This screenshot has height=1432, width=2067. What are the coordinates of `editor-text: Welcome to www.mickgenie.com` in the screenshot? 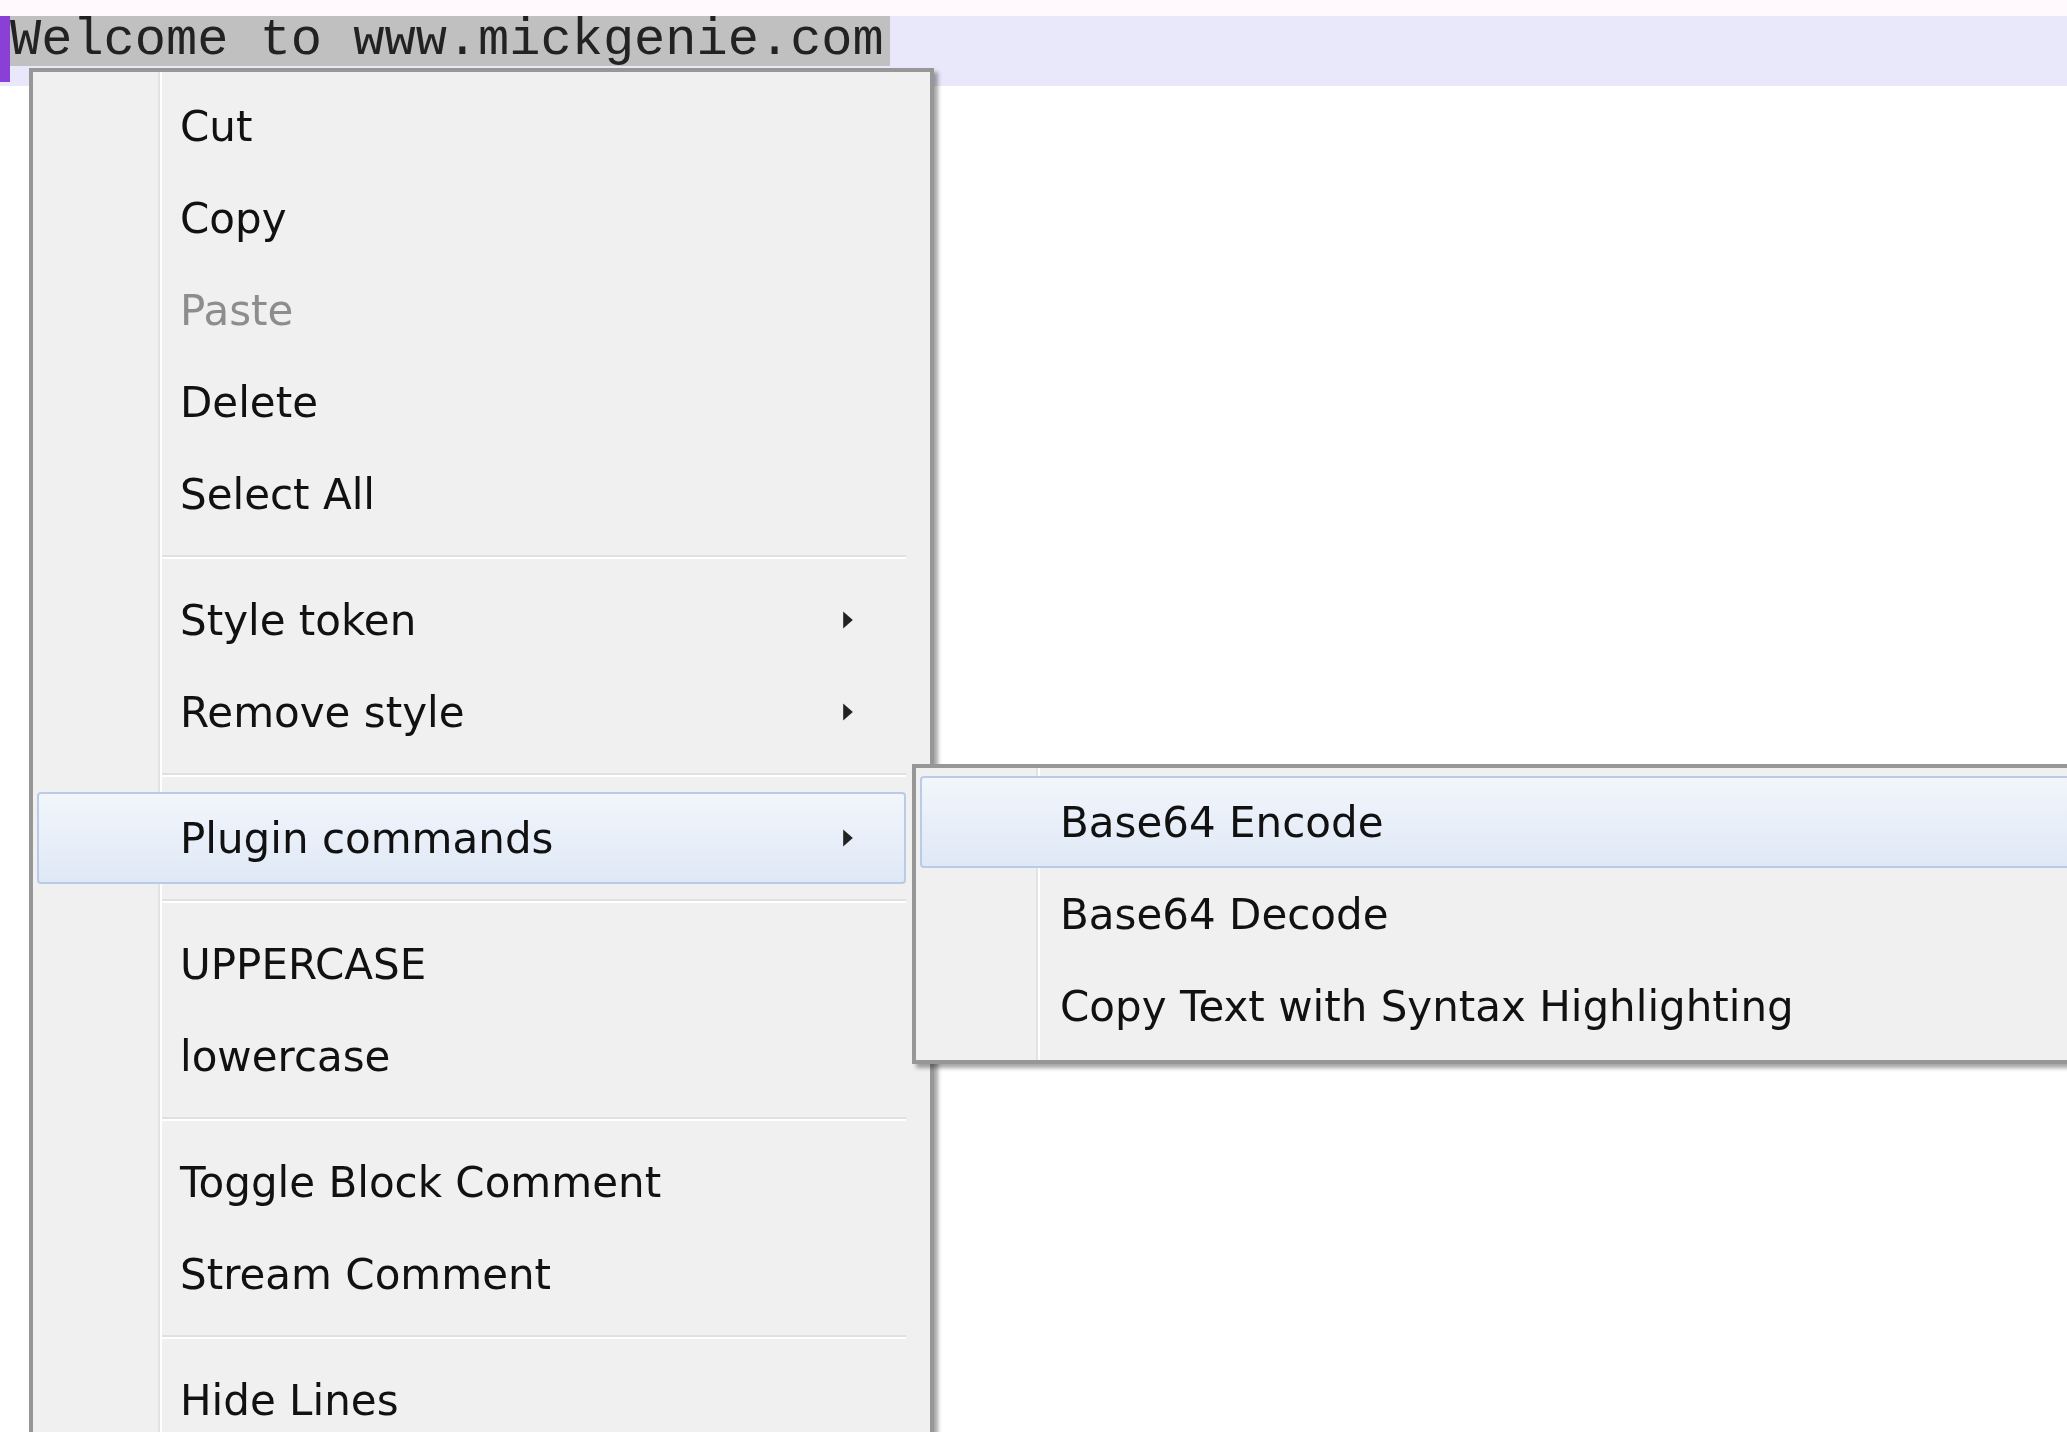 It's located at (450, 41).